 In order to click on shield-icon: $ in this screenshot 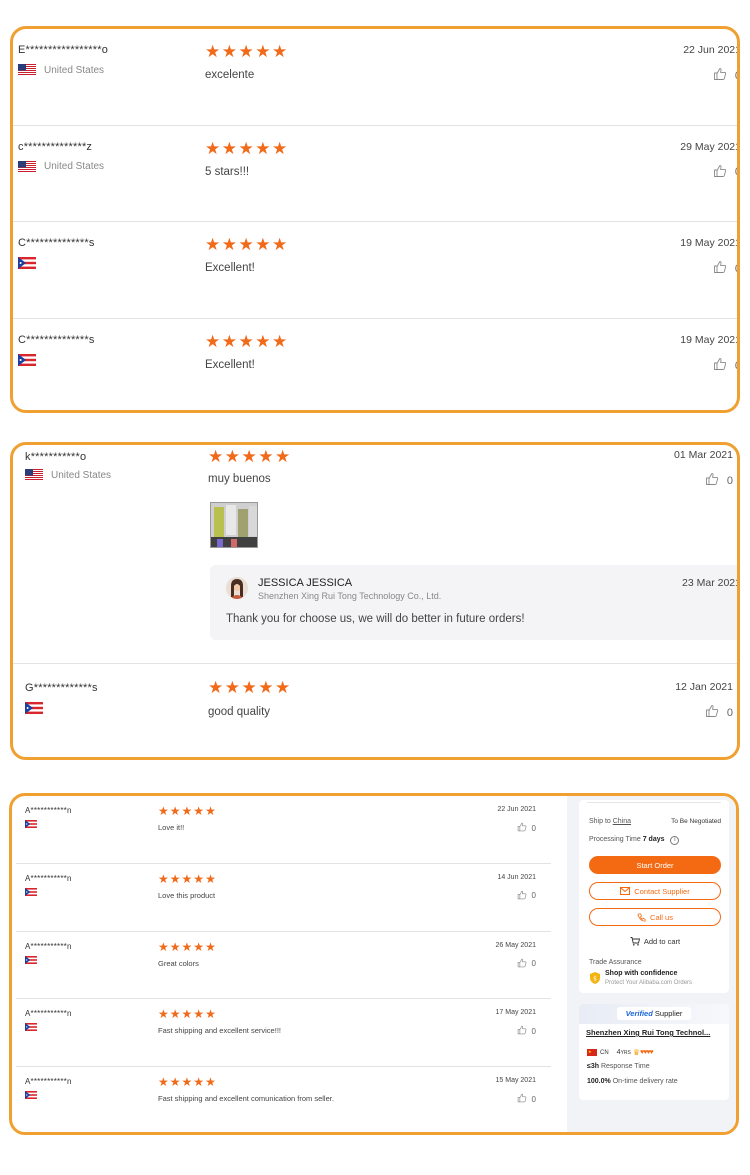, I will do `click(595, 980)`.